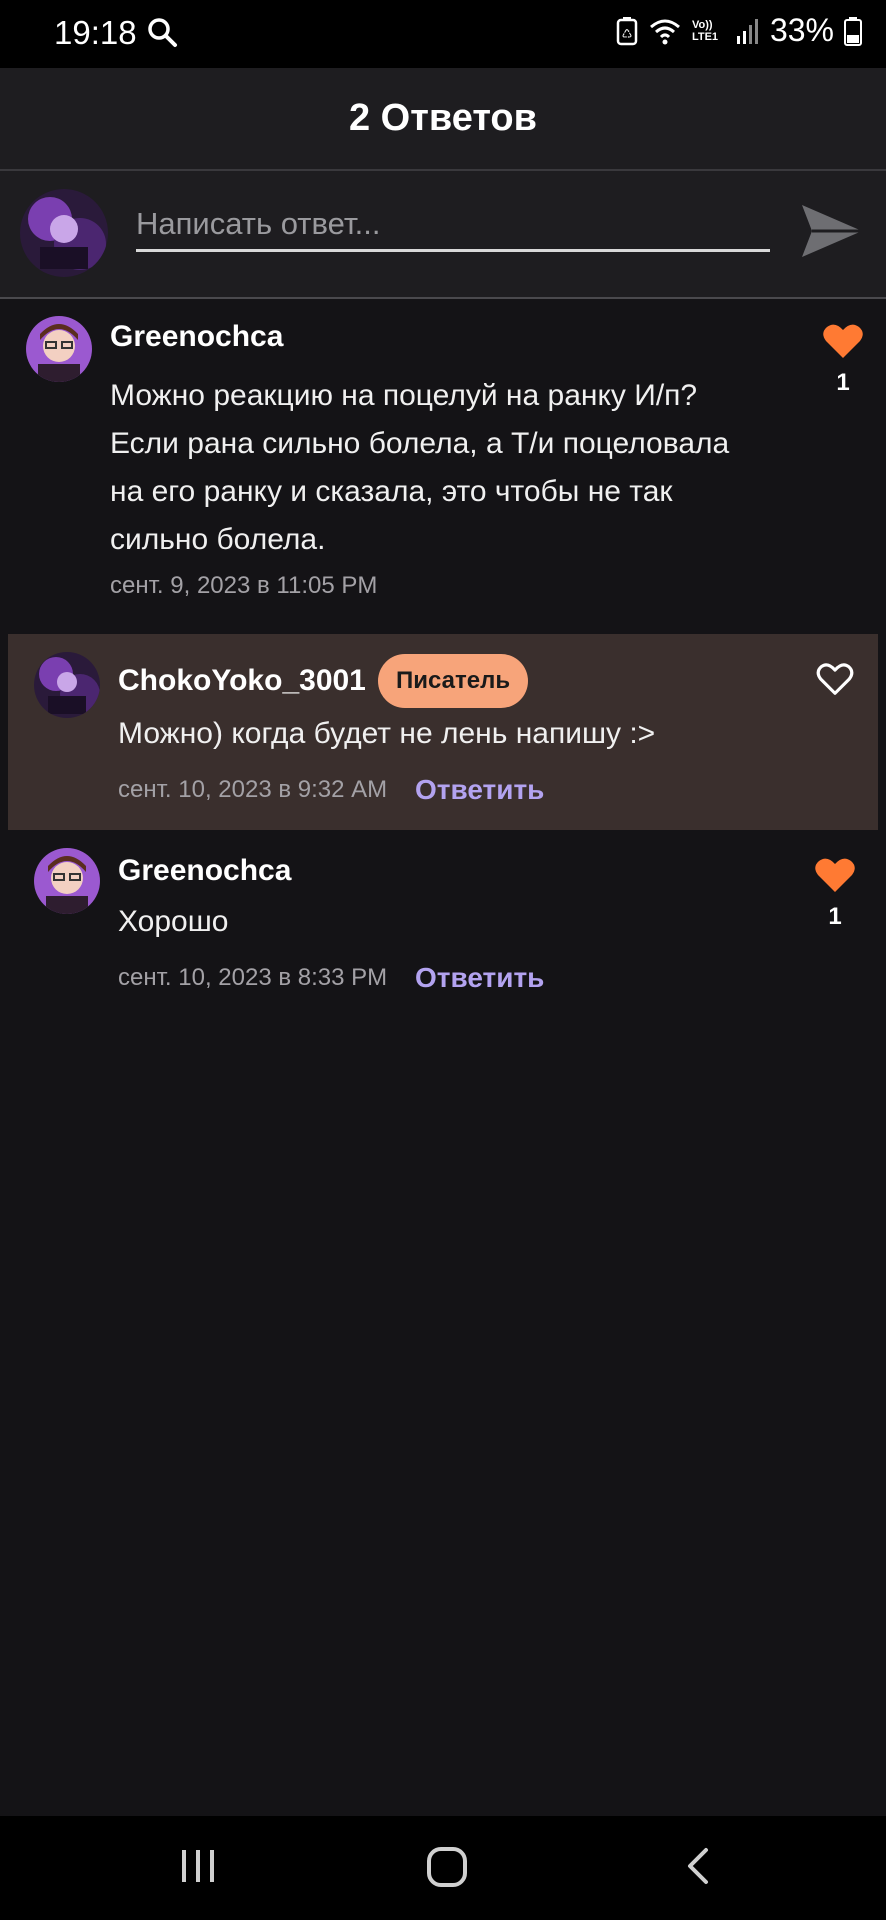 The image size is (886, 1920). What do you see at coordinates (698, 1866) in the screenshot?
I see `back-icon` at bounding box center [698, 1866].